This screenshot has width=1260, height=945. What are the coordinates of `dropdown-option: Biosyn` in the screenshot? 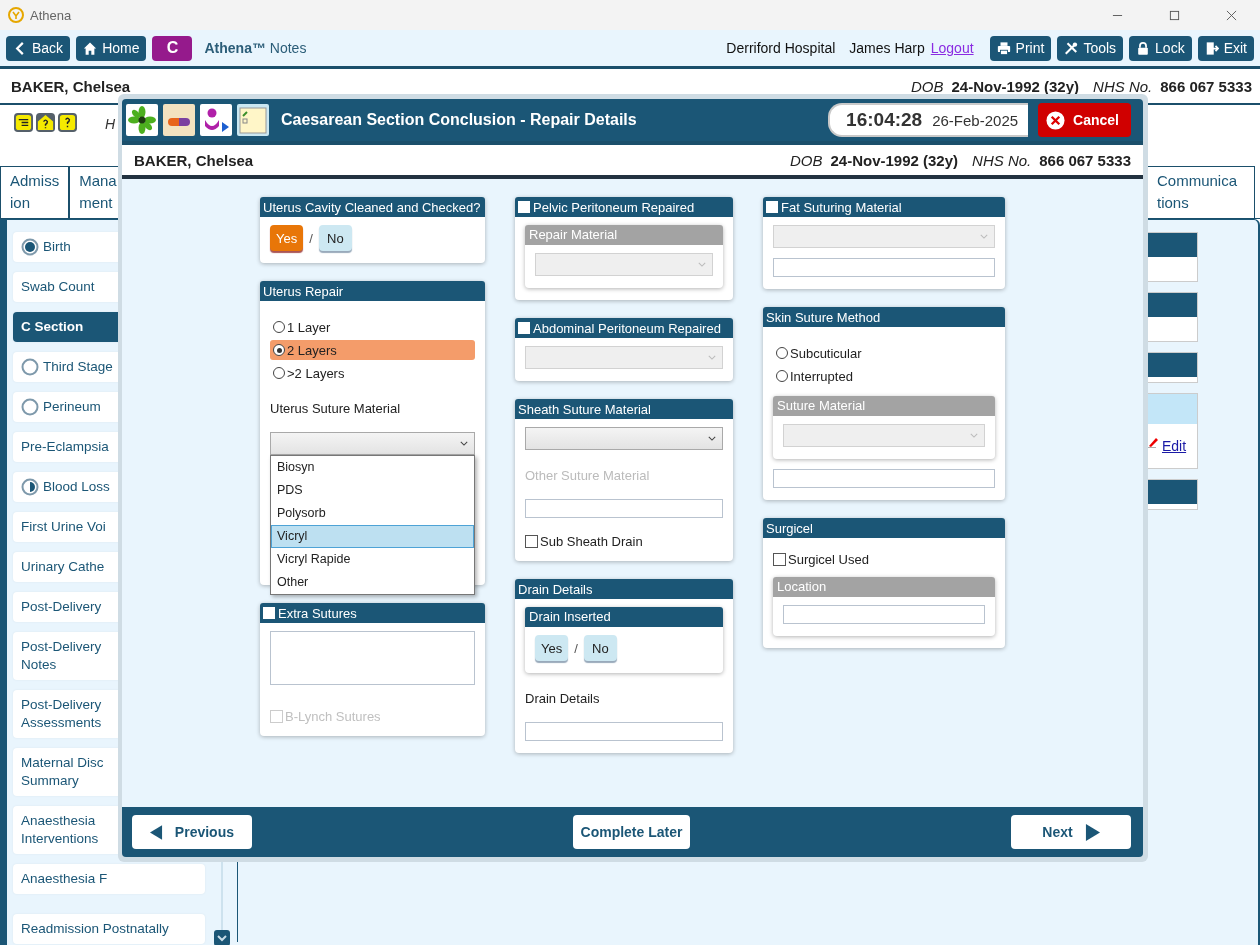 It's located at (372, 467).